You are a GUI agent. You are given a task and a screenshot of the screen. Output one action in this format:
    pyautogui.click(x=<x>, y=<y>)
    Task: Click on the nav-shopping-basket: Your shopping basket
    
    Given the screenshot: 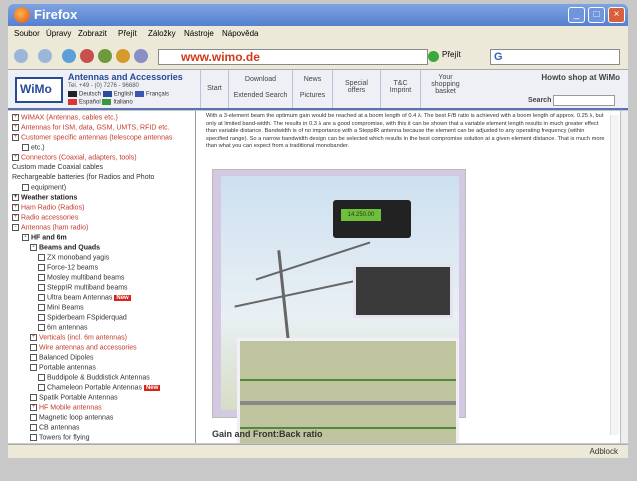 What is the action you would take?
    pyautogui.click(x=445, y=89)
    